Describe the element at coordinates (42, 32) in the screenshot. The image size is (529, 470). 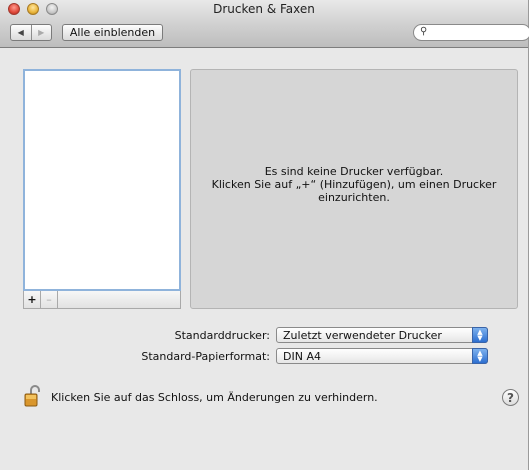
I see `forward-arrow-icon: ▶` at that location.